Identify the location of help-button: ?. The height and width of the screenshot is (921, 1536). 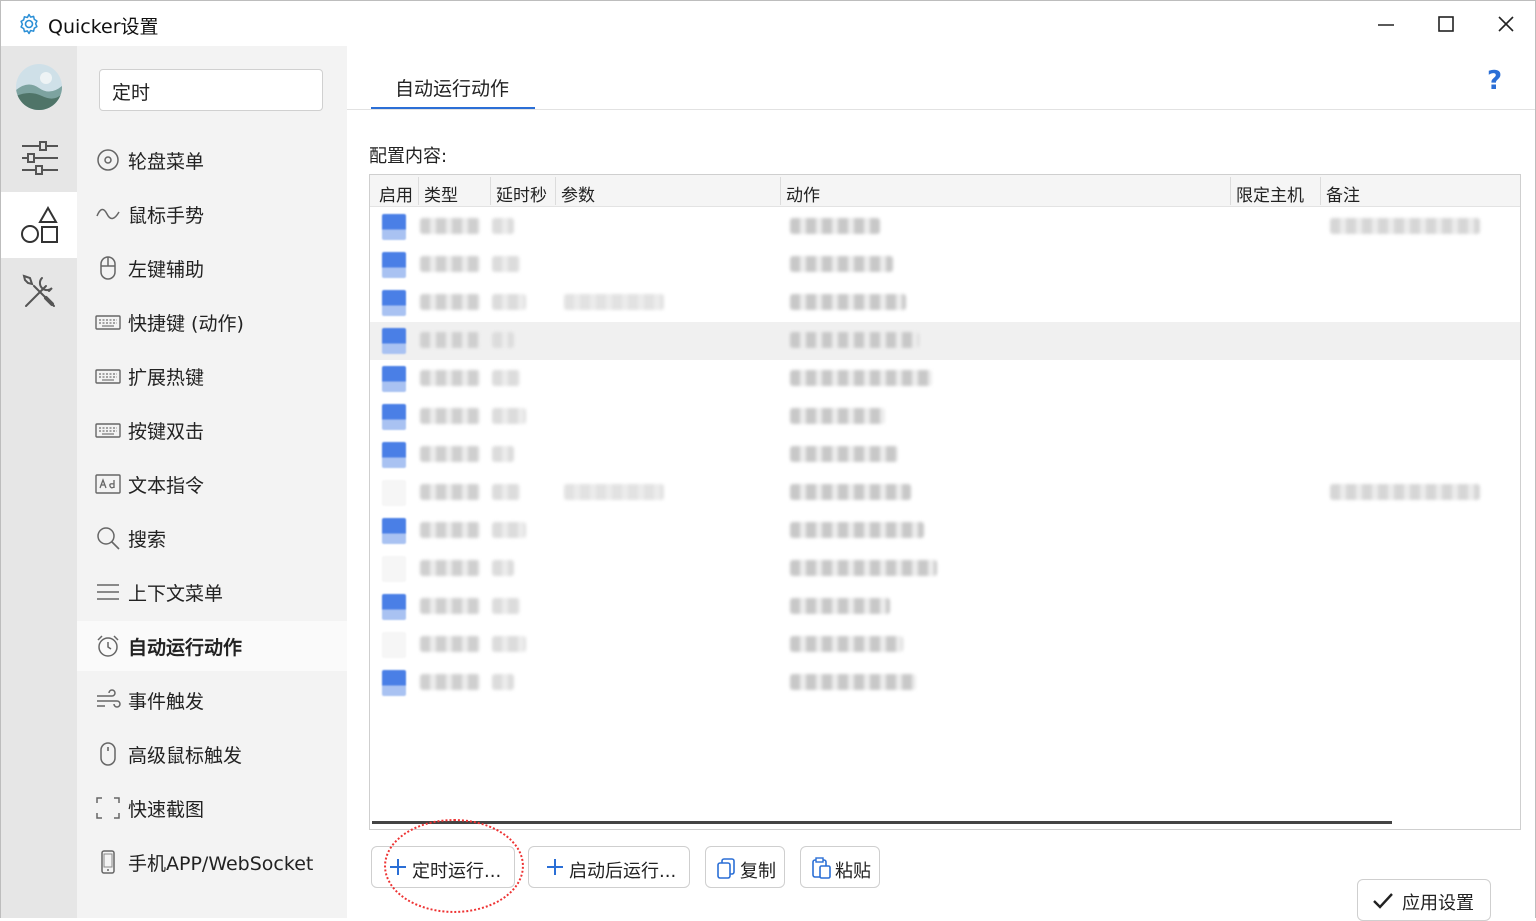
(1494, 81).